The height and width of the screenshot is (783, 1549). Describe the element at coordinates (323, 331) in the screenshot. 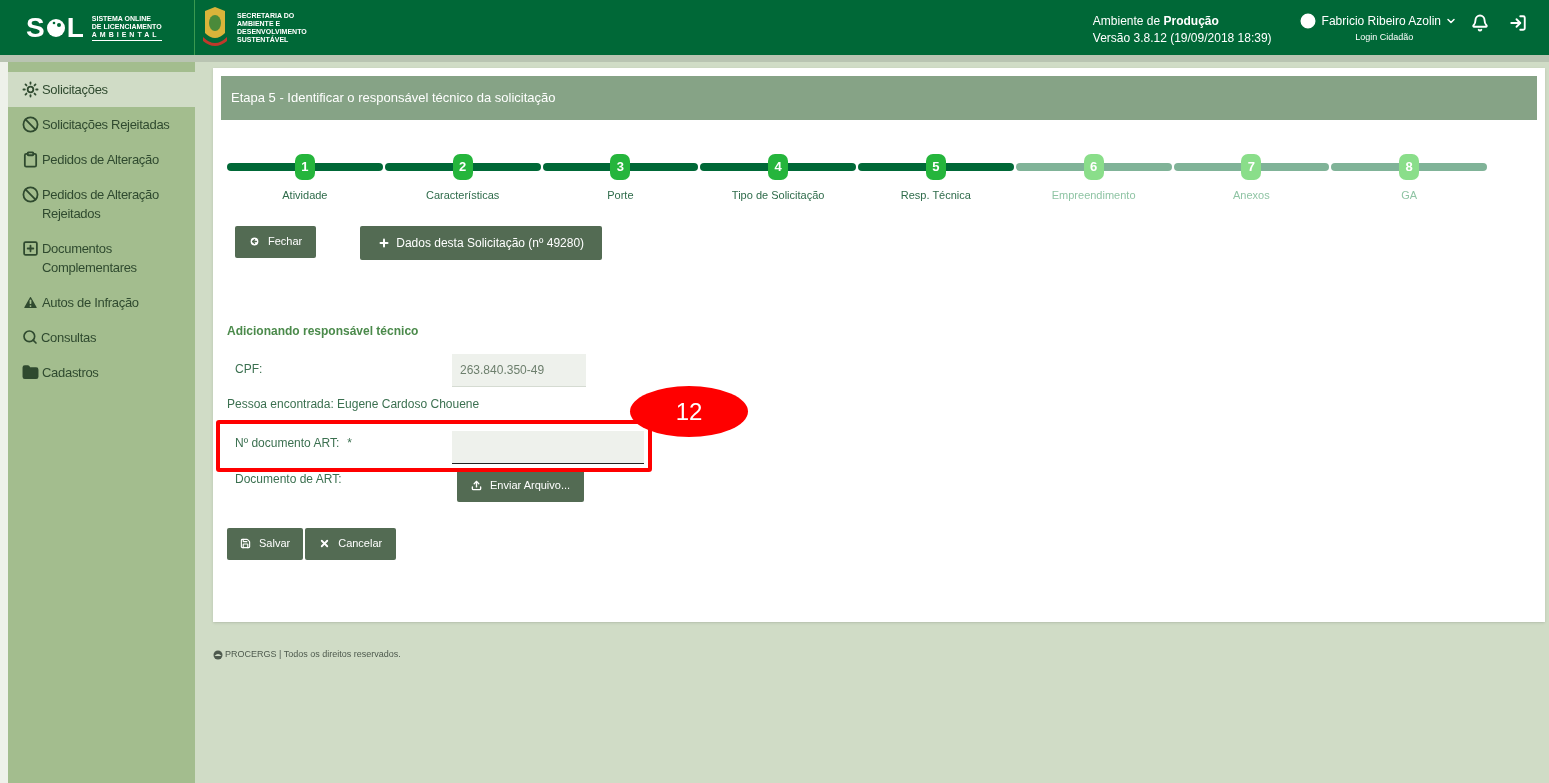

I see `section-heading: Adicionando responsável técnico` at that location.